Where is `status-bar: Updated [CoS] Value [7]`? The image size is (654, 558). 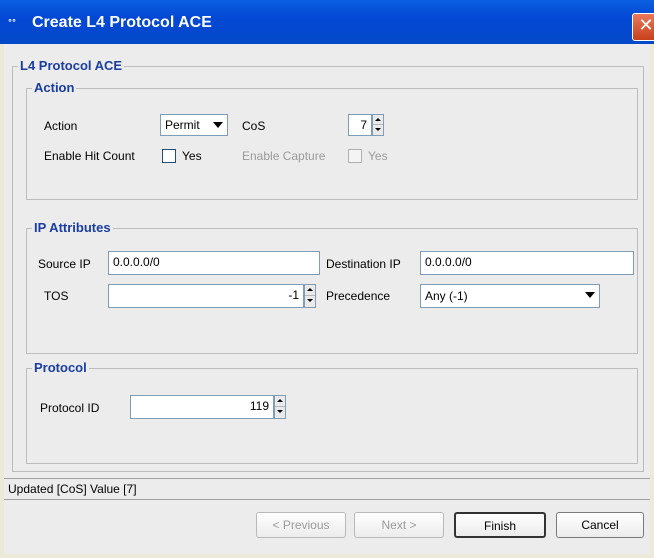 status-bar: Updated [CoS] Value [7] is located at coordinates (327, 489).